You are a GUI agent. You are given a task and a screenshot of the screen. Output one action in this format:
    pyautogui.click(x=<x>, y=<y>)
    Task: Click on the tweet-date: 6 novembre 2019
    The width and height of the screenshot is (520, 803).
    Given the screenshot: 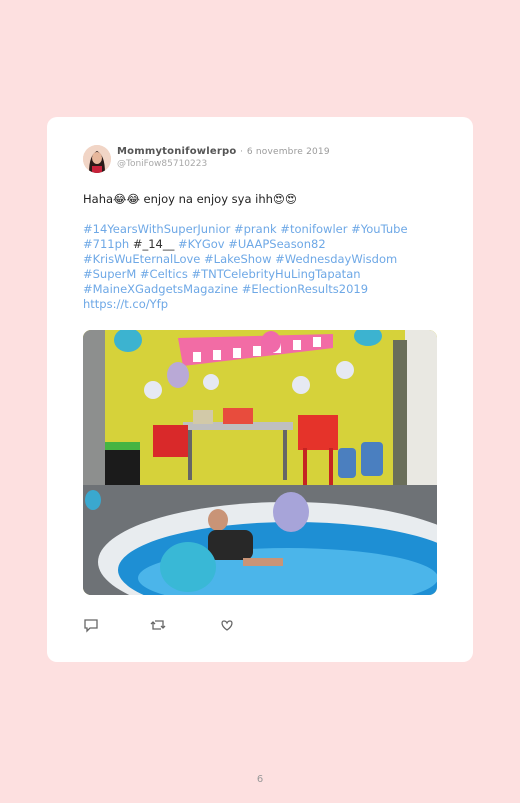 What is the action you would take?
    pyautogui.click(x=288, y=152)
    